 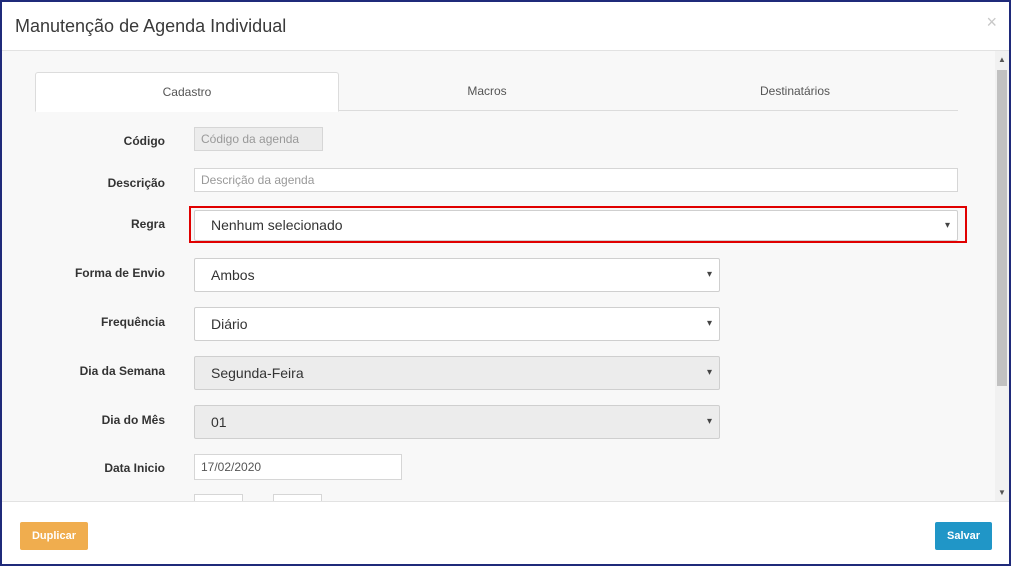 What do you see at coordinates (297, 497) in the screenshot?
I see `minute-field` at bounding box center [297, 497].